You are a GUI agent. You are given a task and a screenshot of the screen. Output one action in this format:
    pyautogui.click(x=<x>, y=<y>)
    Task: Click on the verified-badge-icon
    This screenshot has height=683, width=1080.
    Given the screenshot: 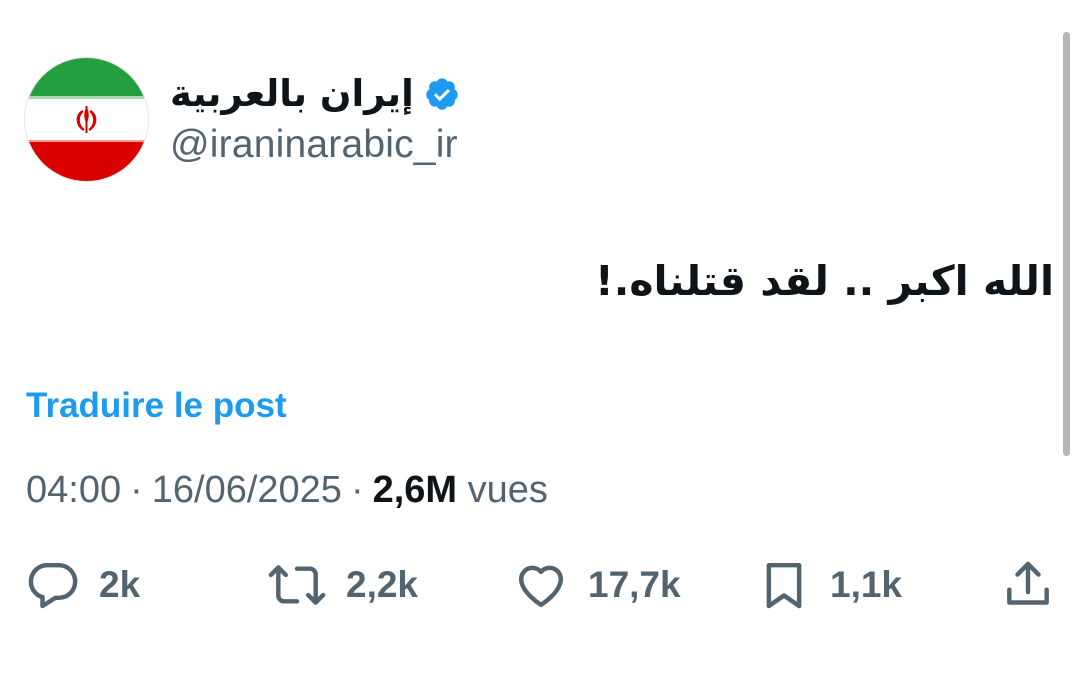 What is the action you would take?
    pyautogui.click(x=442, y=94)
    